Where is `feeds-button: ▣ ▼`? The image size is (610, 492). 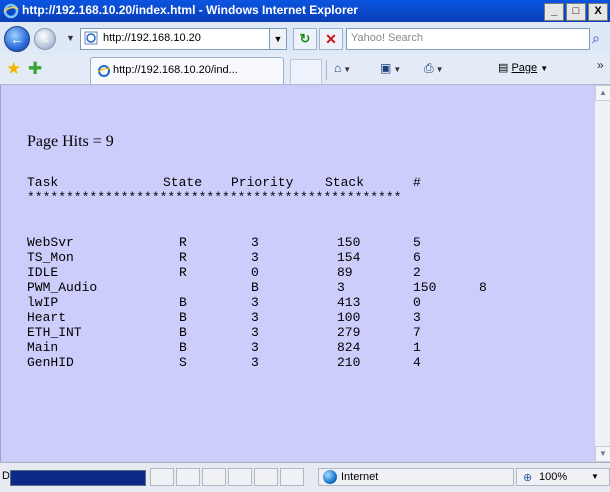
feeds-button: ▣ ▼ is located at coordinates (390, 68).